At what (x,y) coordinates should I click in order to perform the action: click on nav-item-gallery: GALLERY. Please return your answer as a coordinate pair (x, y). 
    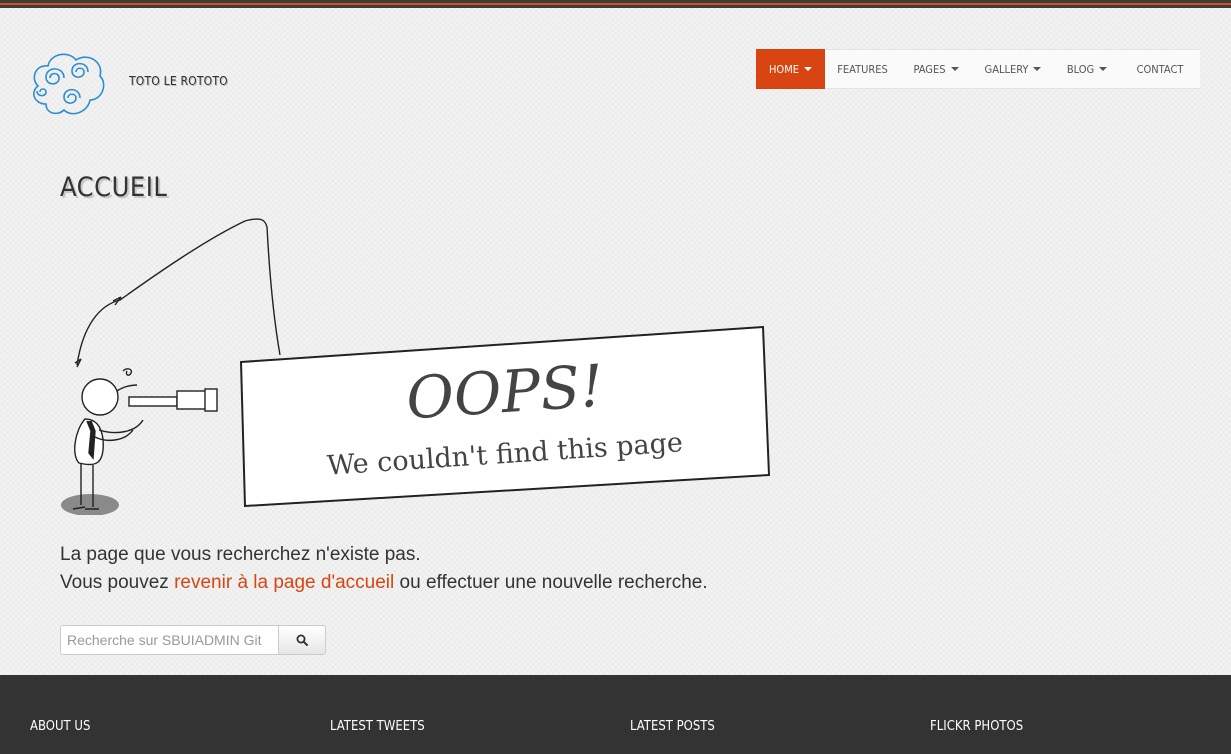
    Looking at the image, I should click on (1013, 69).